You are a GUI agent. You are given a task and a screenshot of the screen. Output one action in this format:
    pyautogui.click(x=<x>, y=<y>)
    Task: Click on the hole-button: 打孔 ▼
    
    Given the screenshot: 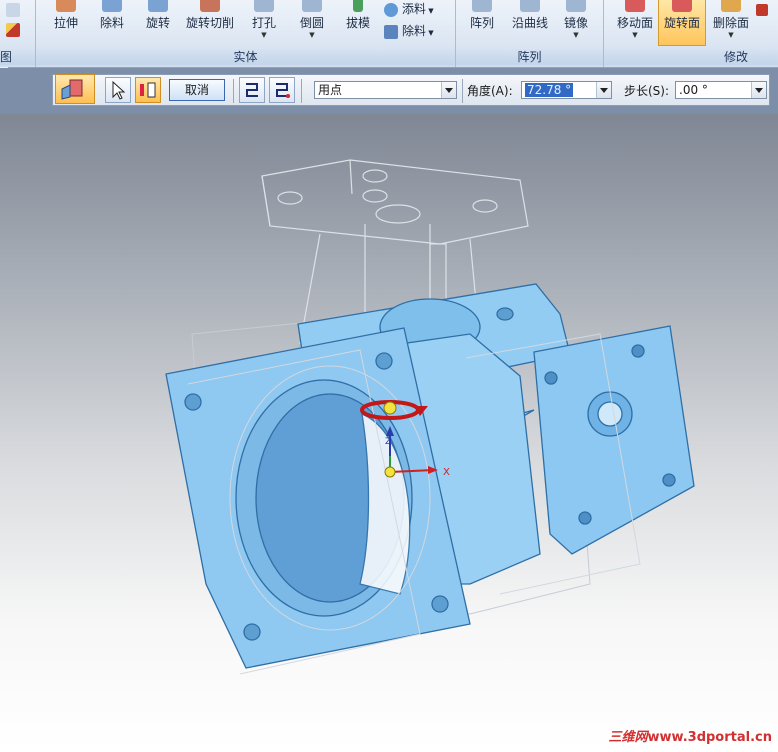 What is the action you would take?
    pyautogui.click(x=264, y=23)
    